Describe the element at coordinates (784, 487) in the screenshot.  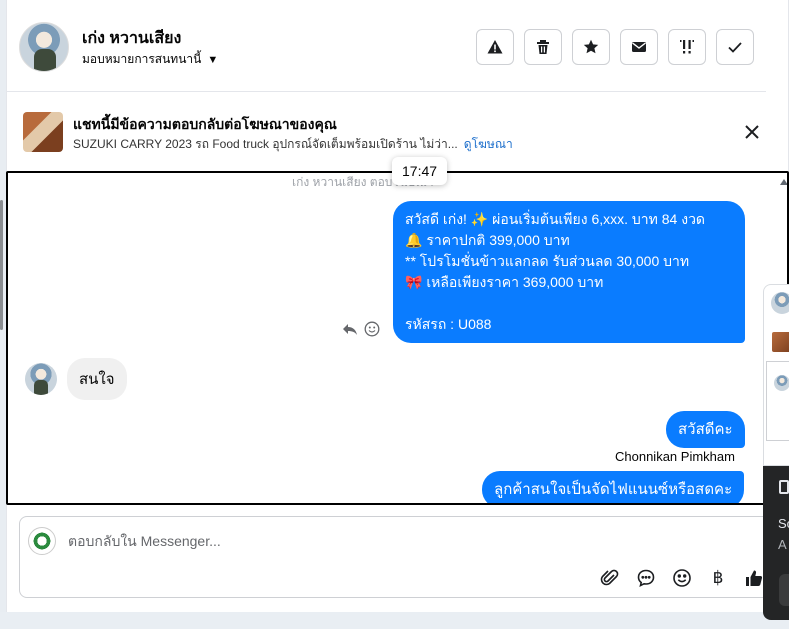
I see `document-icon` at that location.